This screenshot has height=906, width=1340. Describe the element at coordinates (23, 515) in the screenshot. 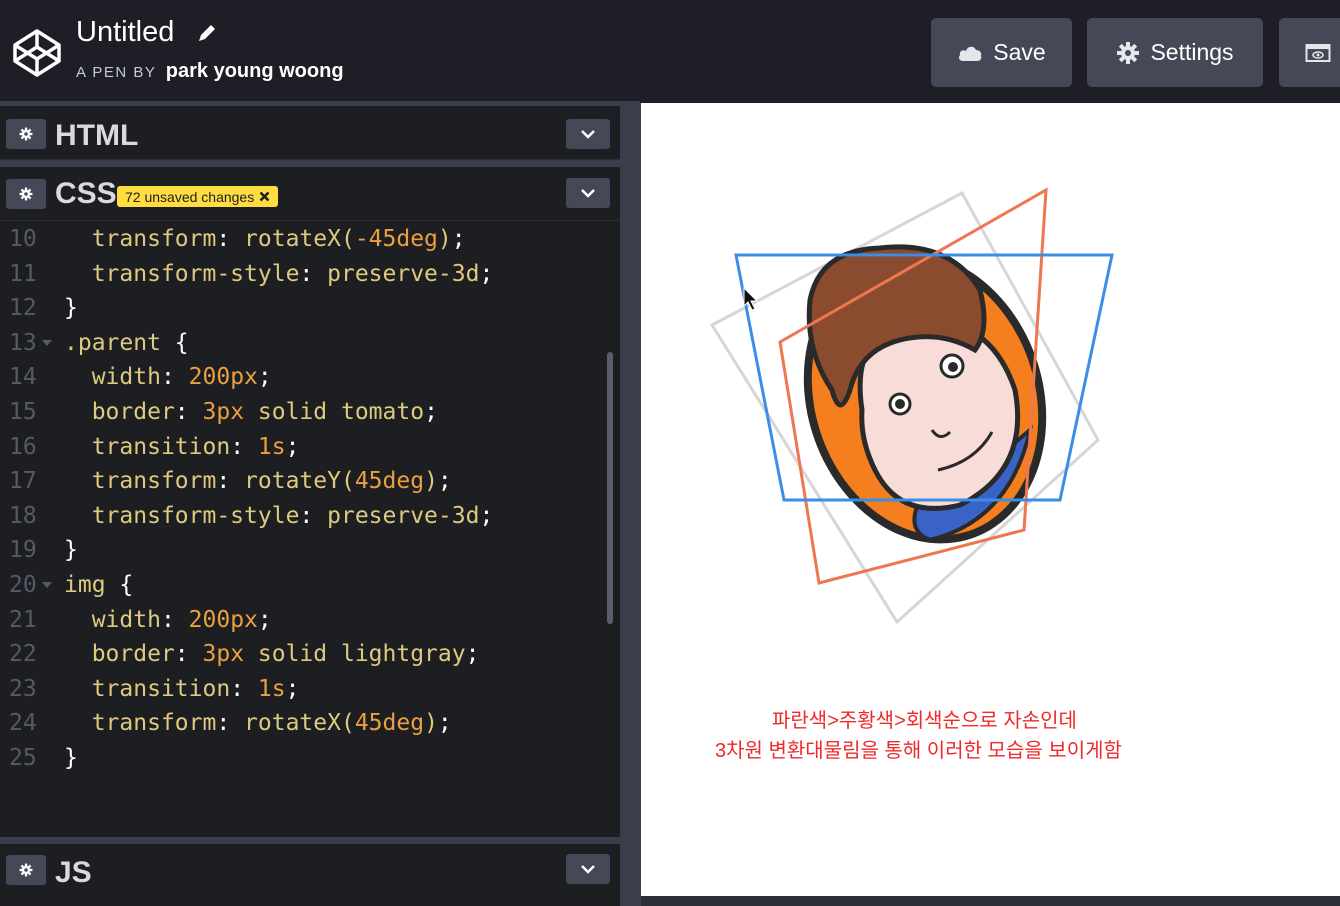

I see `line-number: 18` at that location.